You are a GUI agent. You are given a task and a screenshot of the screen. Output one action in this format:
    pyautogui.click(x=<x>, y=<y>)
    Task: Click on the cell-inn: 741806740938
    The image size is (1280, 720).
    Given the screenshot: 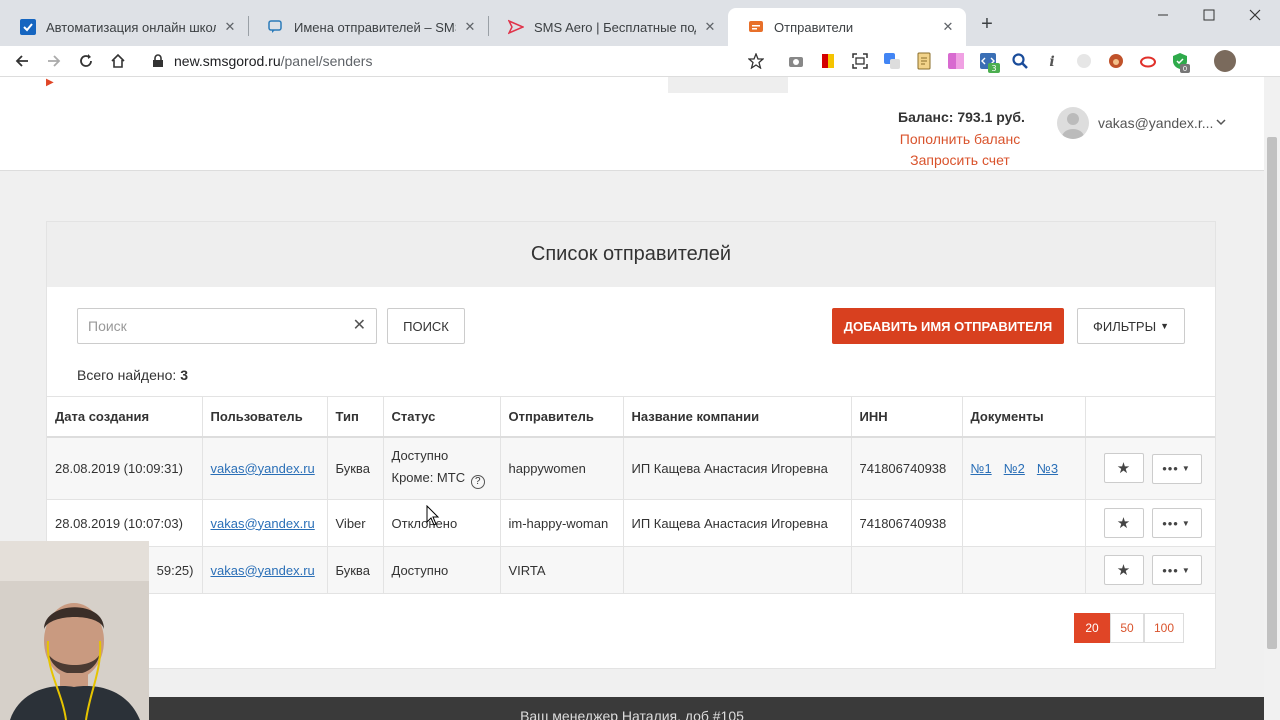 What is the action you would take?
    pyautogui.click(x=907, y=468)
    